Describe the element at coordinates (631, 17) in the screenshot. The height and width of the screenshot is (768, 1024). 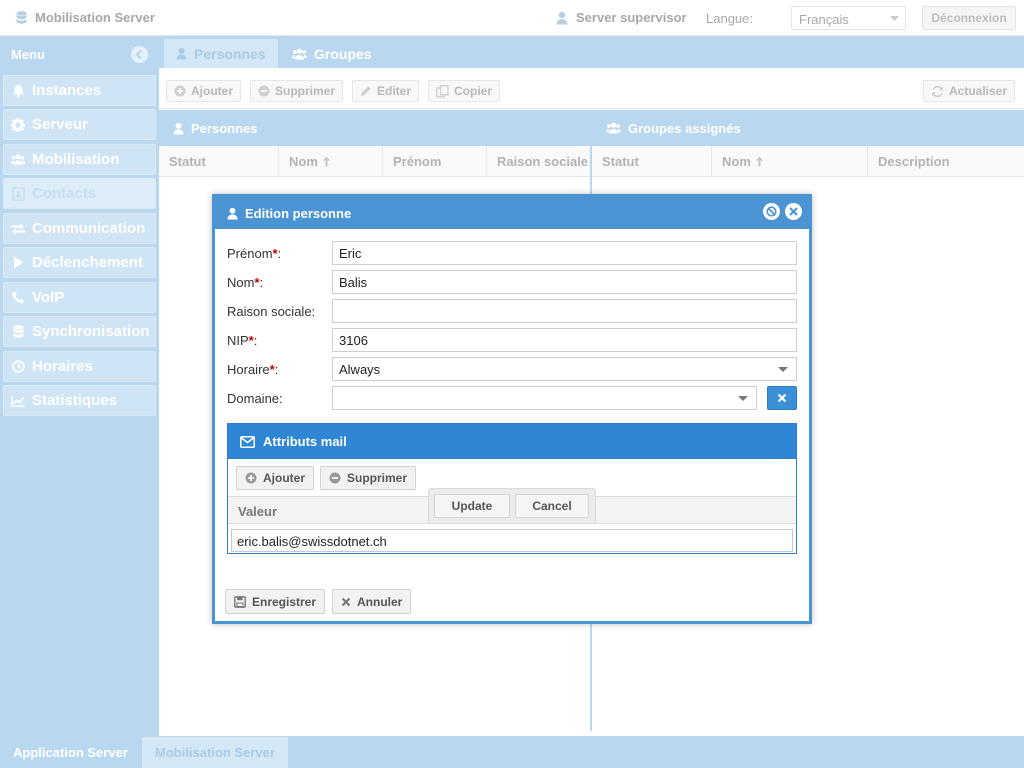
I see `user-name: Server supervisor` at that location.